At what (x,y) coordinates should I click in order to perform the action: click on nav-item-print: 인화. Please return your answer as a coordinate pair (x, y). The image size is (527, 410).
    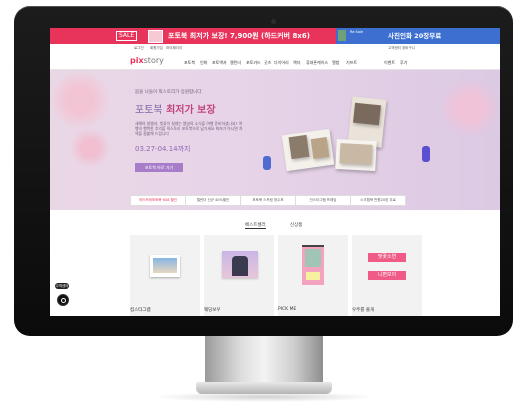
    Looking at the image, I should click on (203, 63).